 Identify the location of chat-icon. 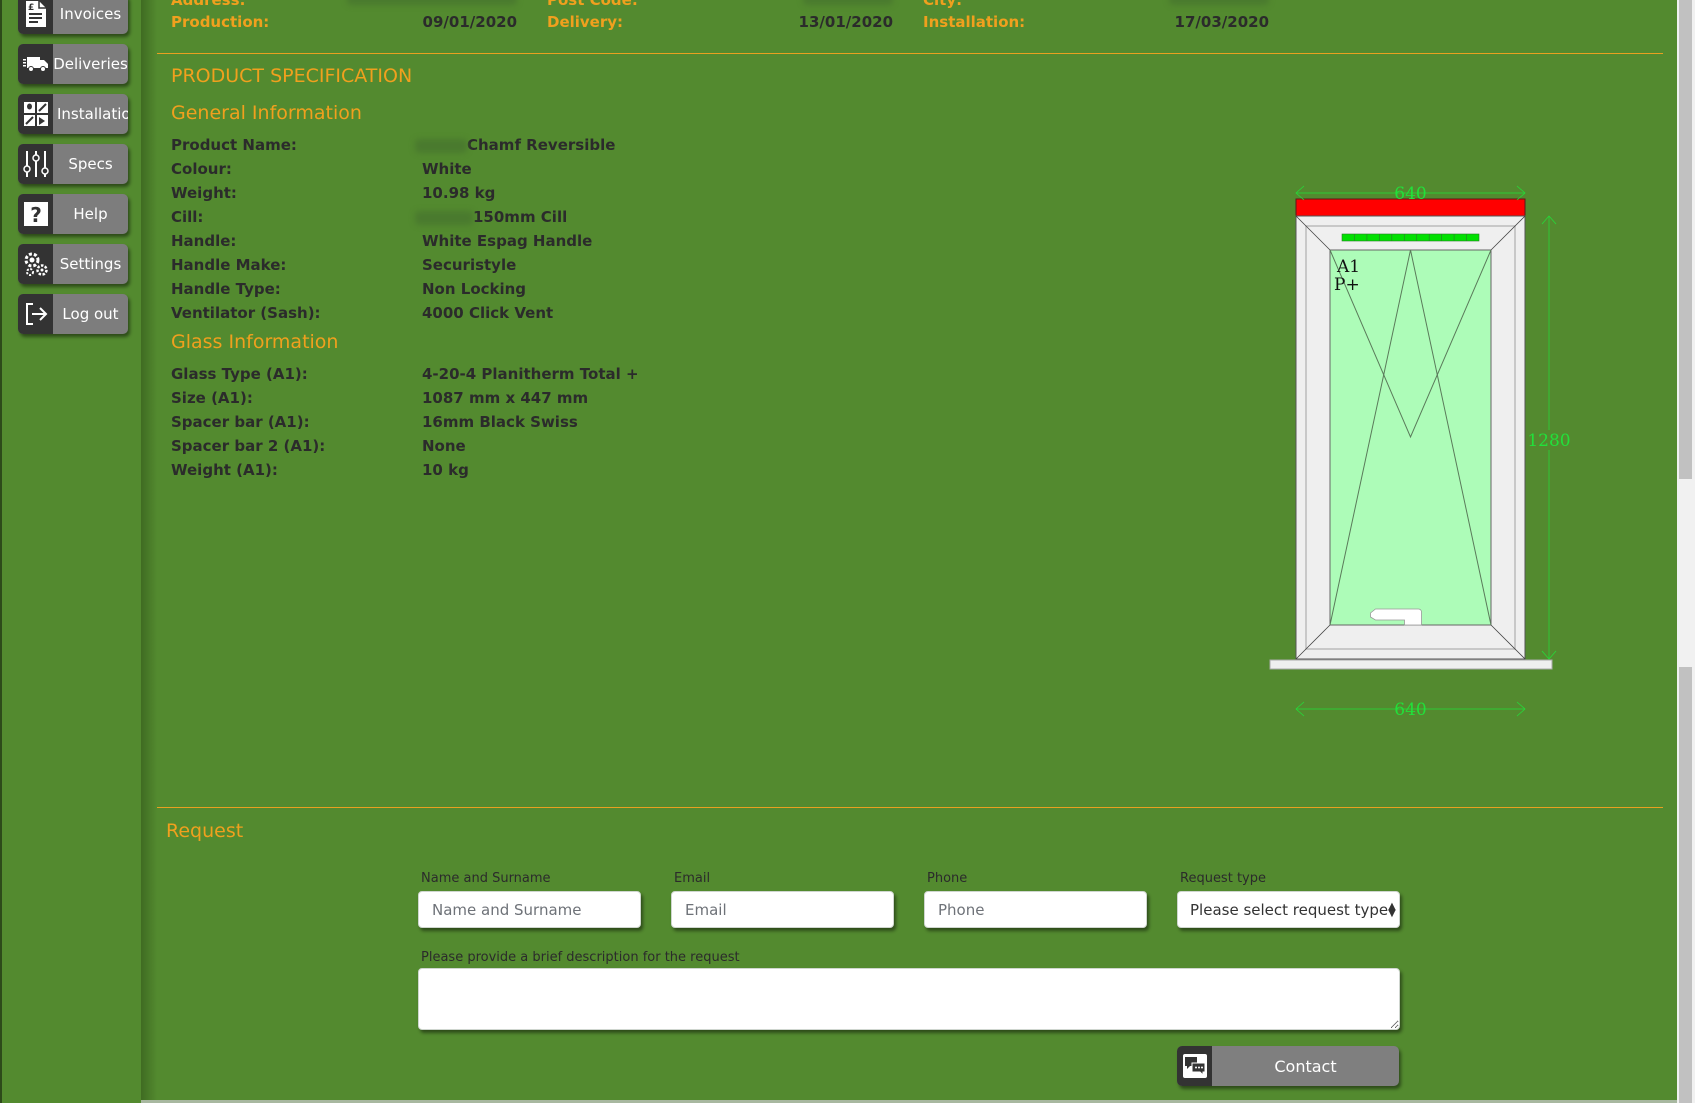
(1194, 1066).